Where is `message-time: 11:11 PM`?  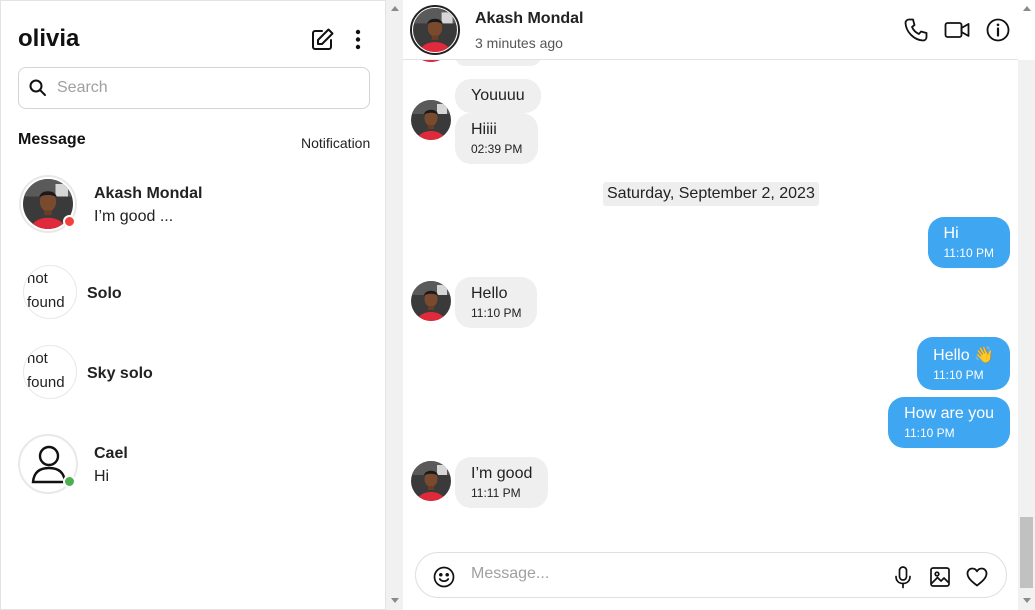 message-time: 11:11 PM is located at coordinates (496, 493).